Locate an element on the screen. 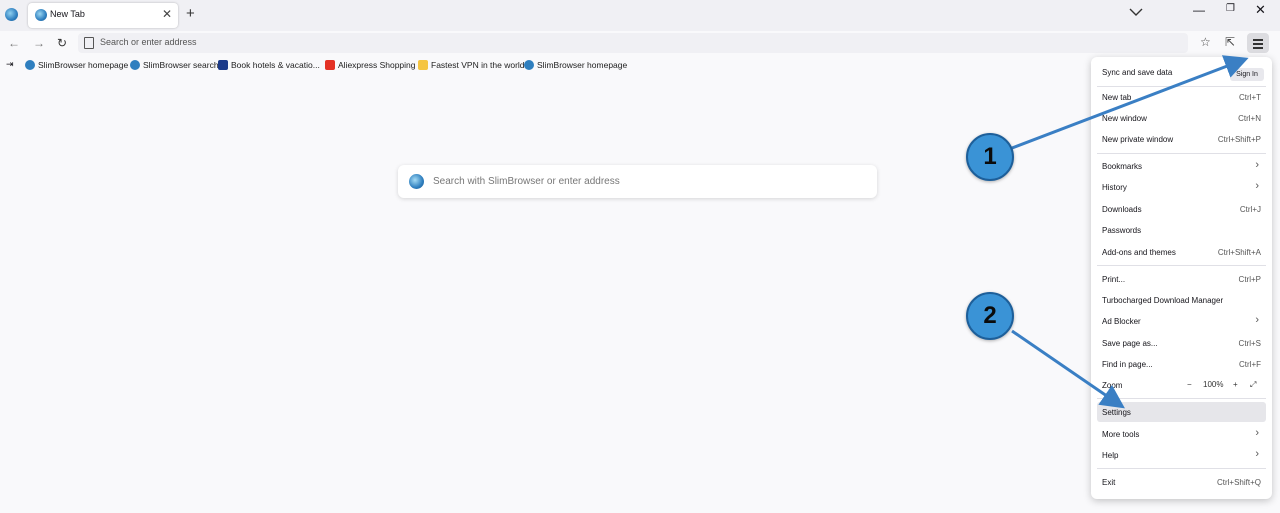  vpn-folder-icon is located at coordinates (423, 65).